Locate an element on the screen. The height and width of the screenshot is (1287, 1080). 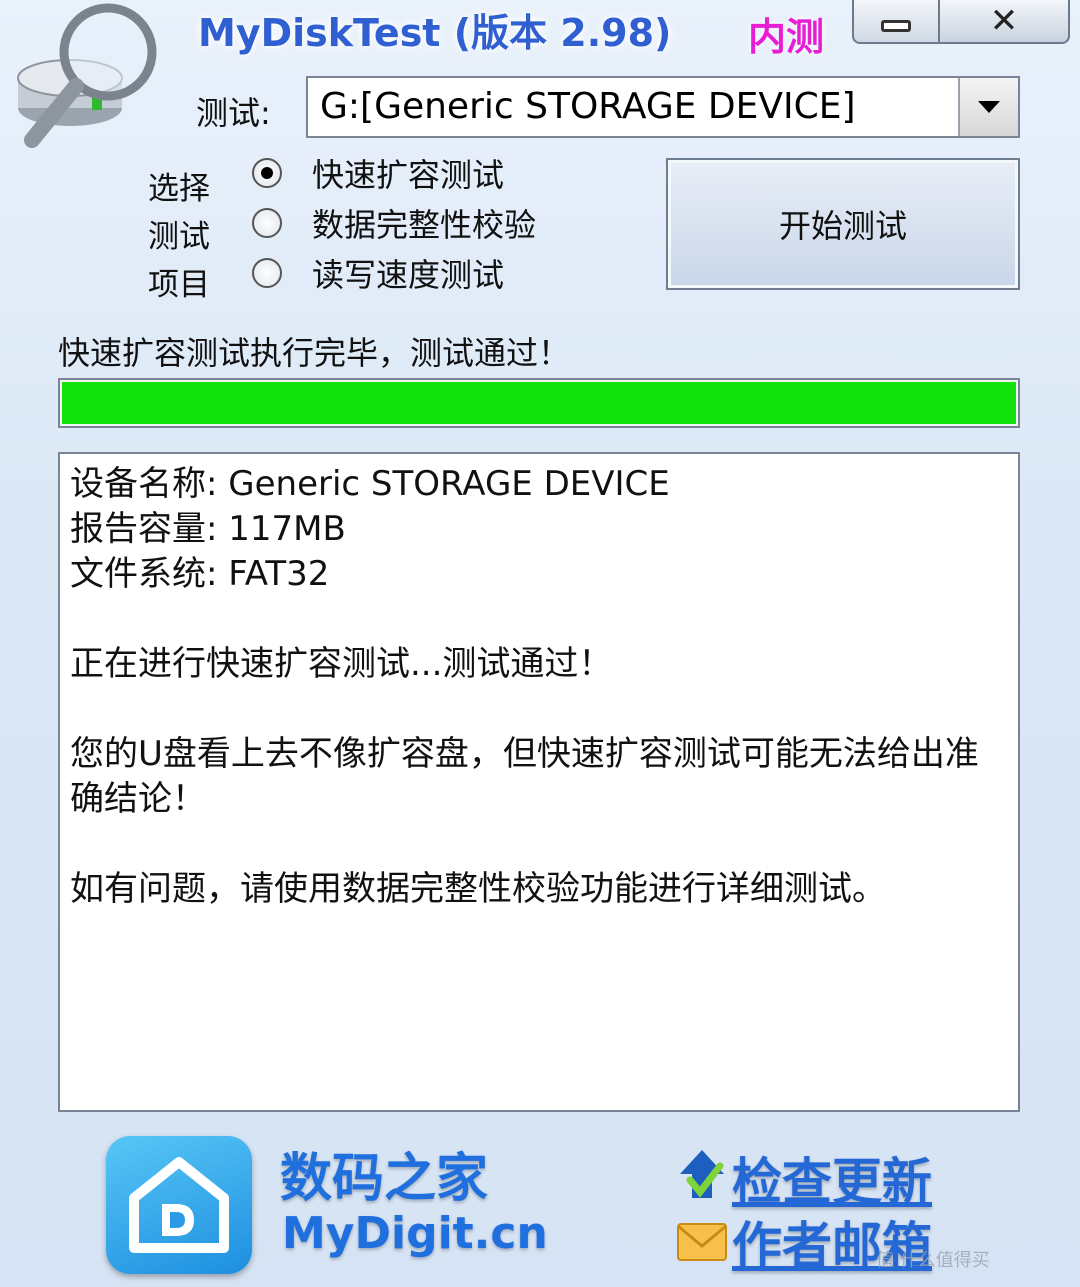
chevron-down-icon is located at coordinates (989, 107).